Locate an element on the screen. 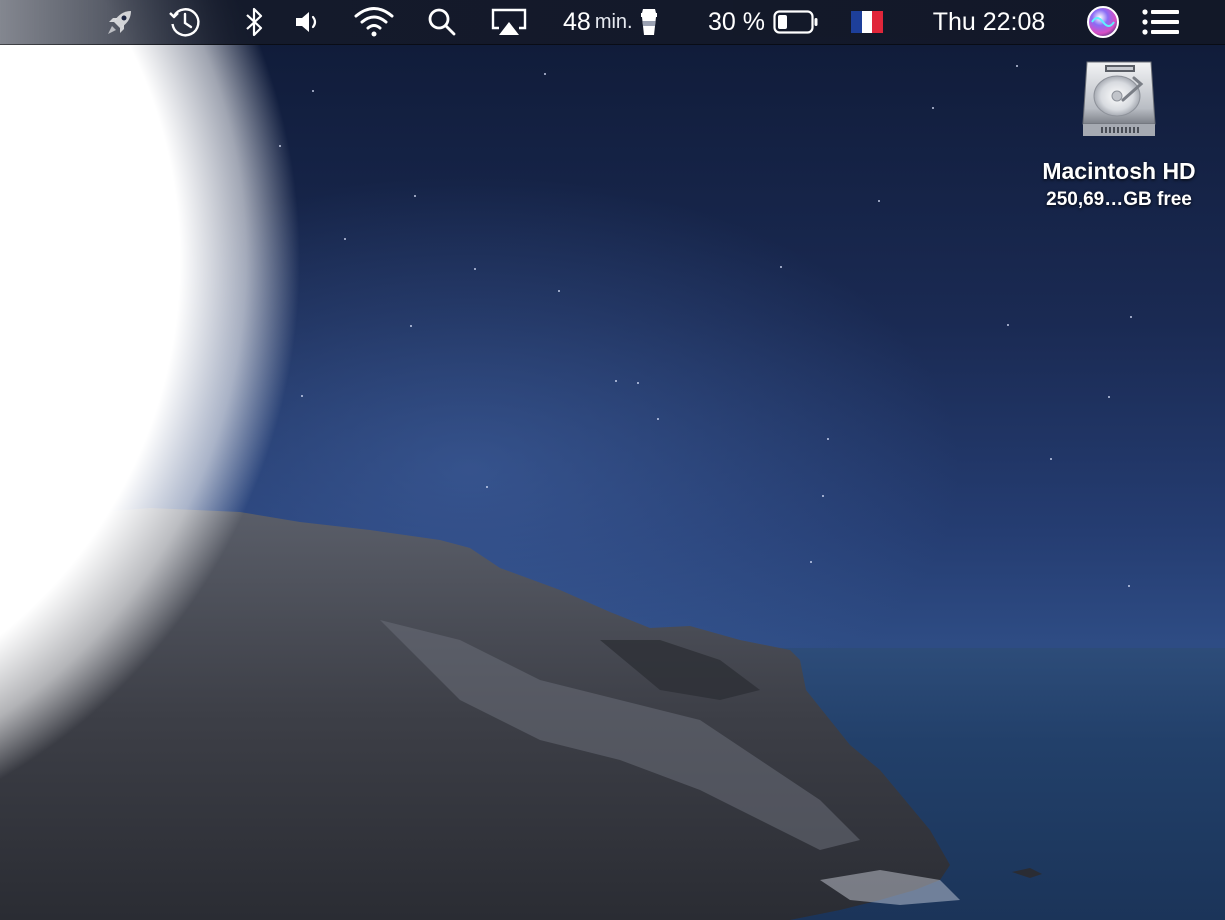  notification-center-icon is located at coordinates (1161, 22).